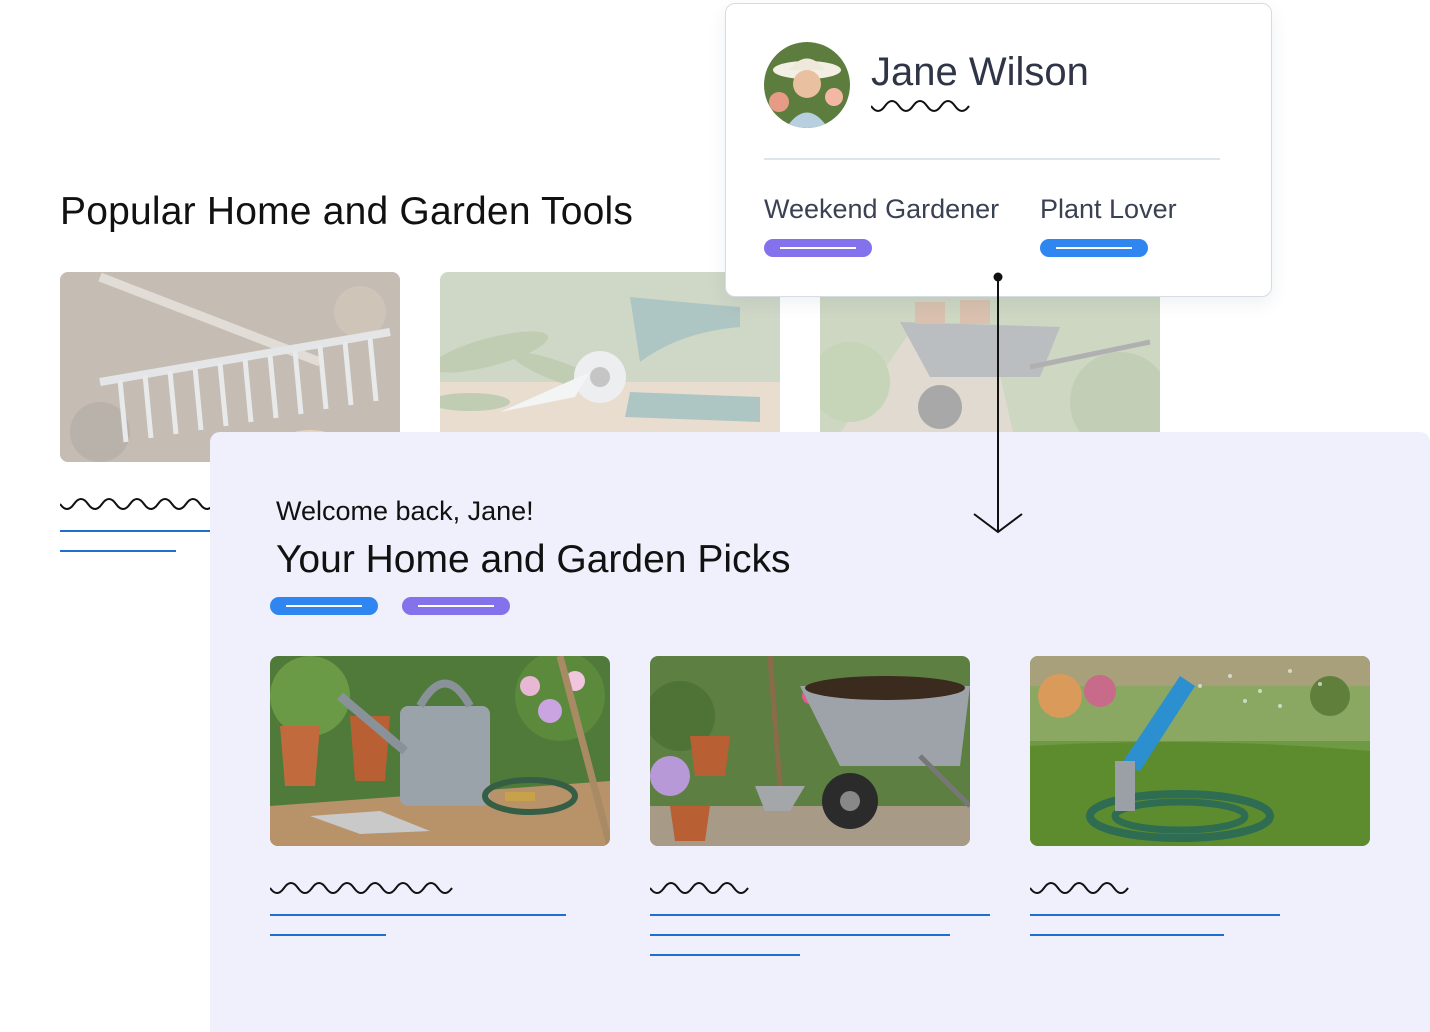 Image resolution: width=1430 pixels, height=1032 pixels. I want to click on profile-card: Jane Wilson Weekend Gardener Plant Lover, so click(998, 150).